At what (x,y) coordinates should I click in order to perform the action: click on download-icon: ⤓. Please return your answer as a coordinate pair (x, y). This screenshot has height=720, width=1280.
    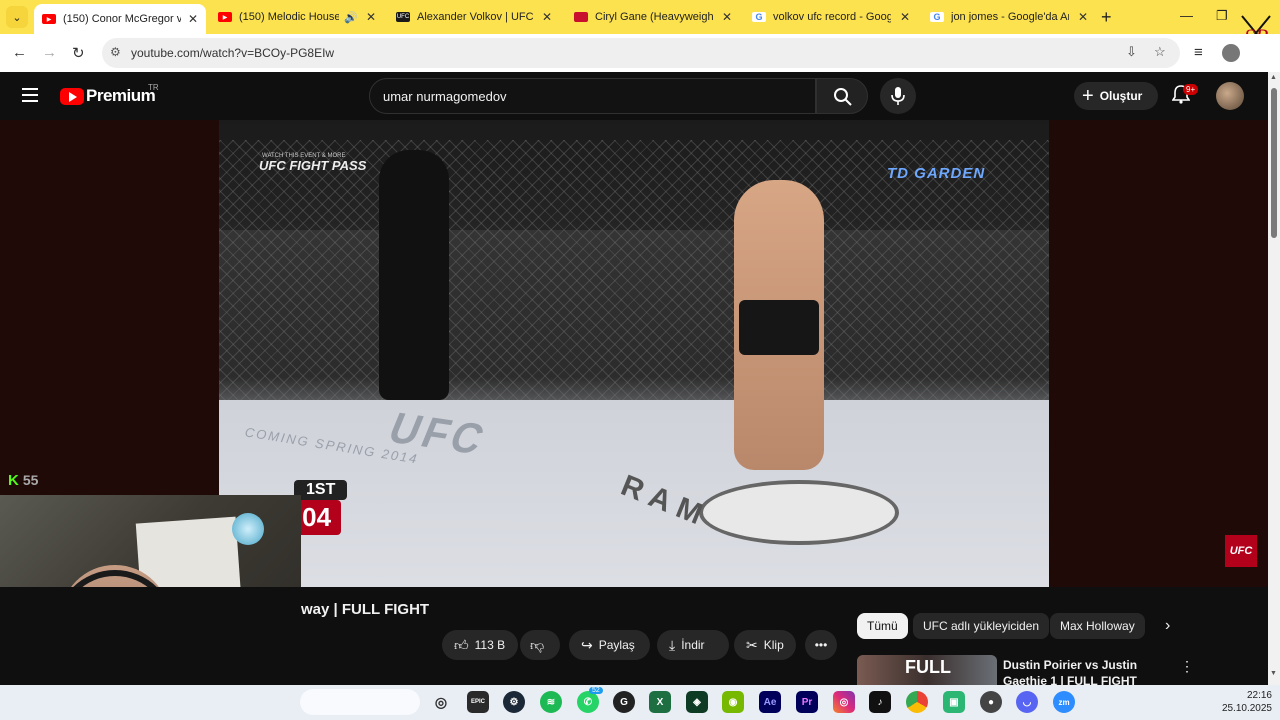
    Looking at the image, I should click on (672, 644).